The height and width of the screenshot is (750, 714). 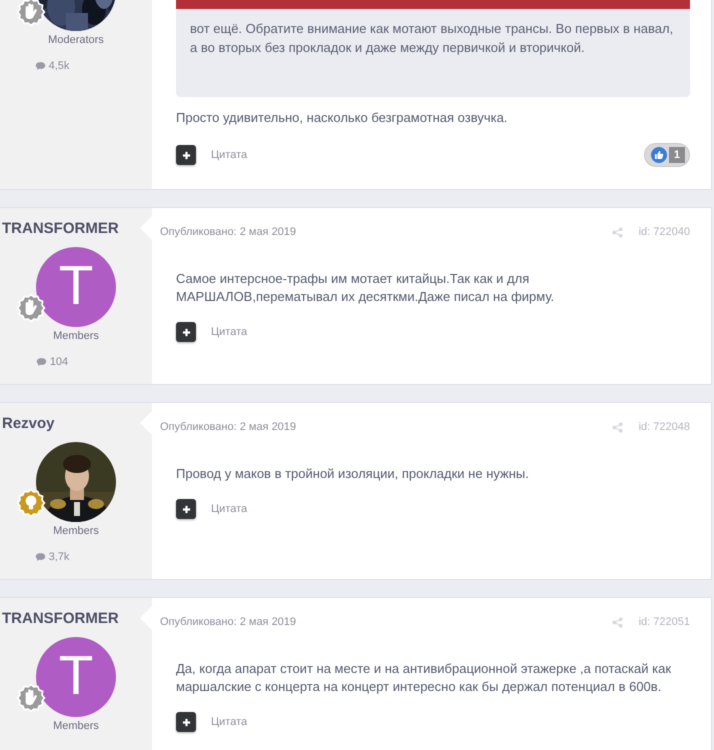 I want to click on thumbs-up-icon, so click(x=658, y=155).